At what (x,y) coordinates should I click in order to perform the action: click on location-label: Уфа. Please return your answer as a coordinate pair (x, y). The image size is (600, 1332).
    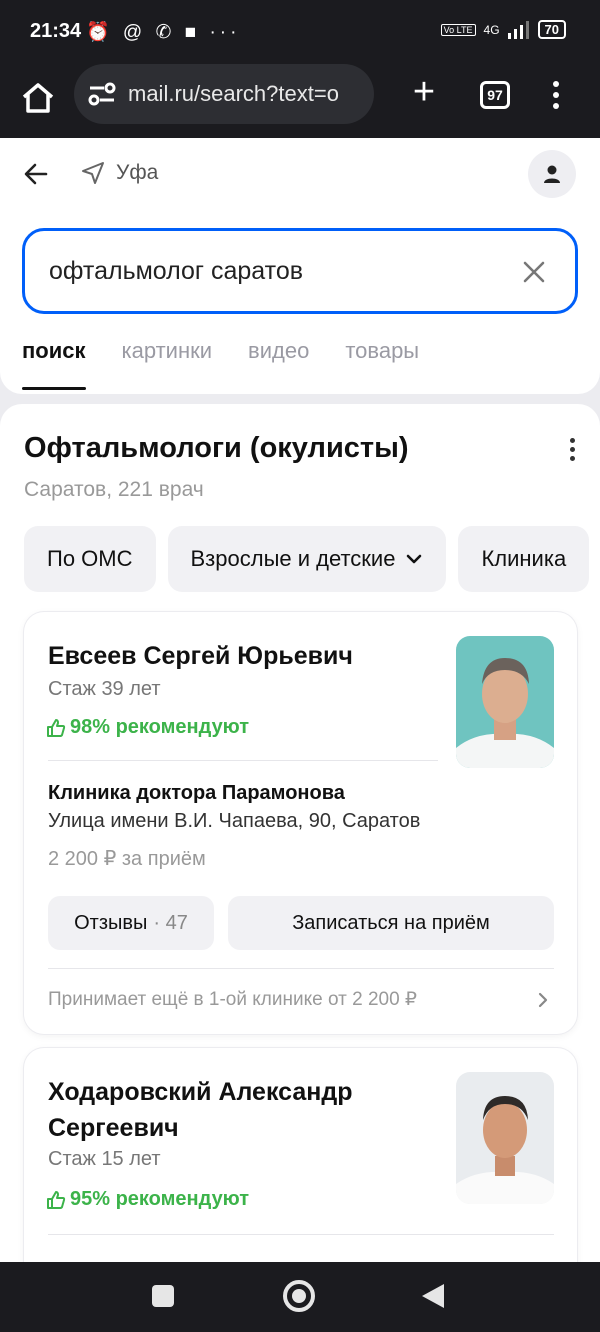
    Looking at the image, I should click on (137, 172).